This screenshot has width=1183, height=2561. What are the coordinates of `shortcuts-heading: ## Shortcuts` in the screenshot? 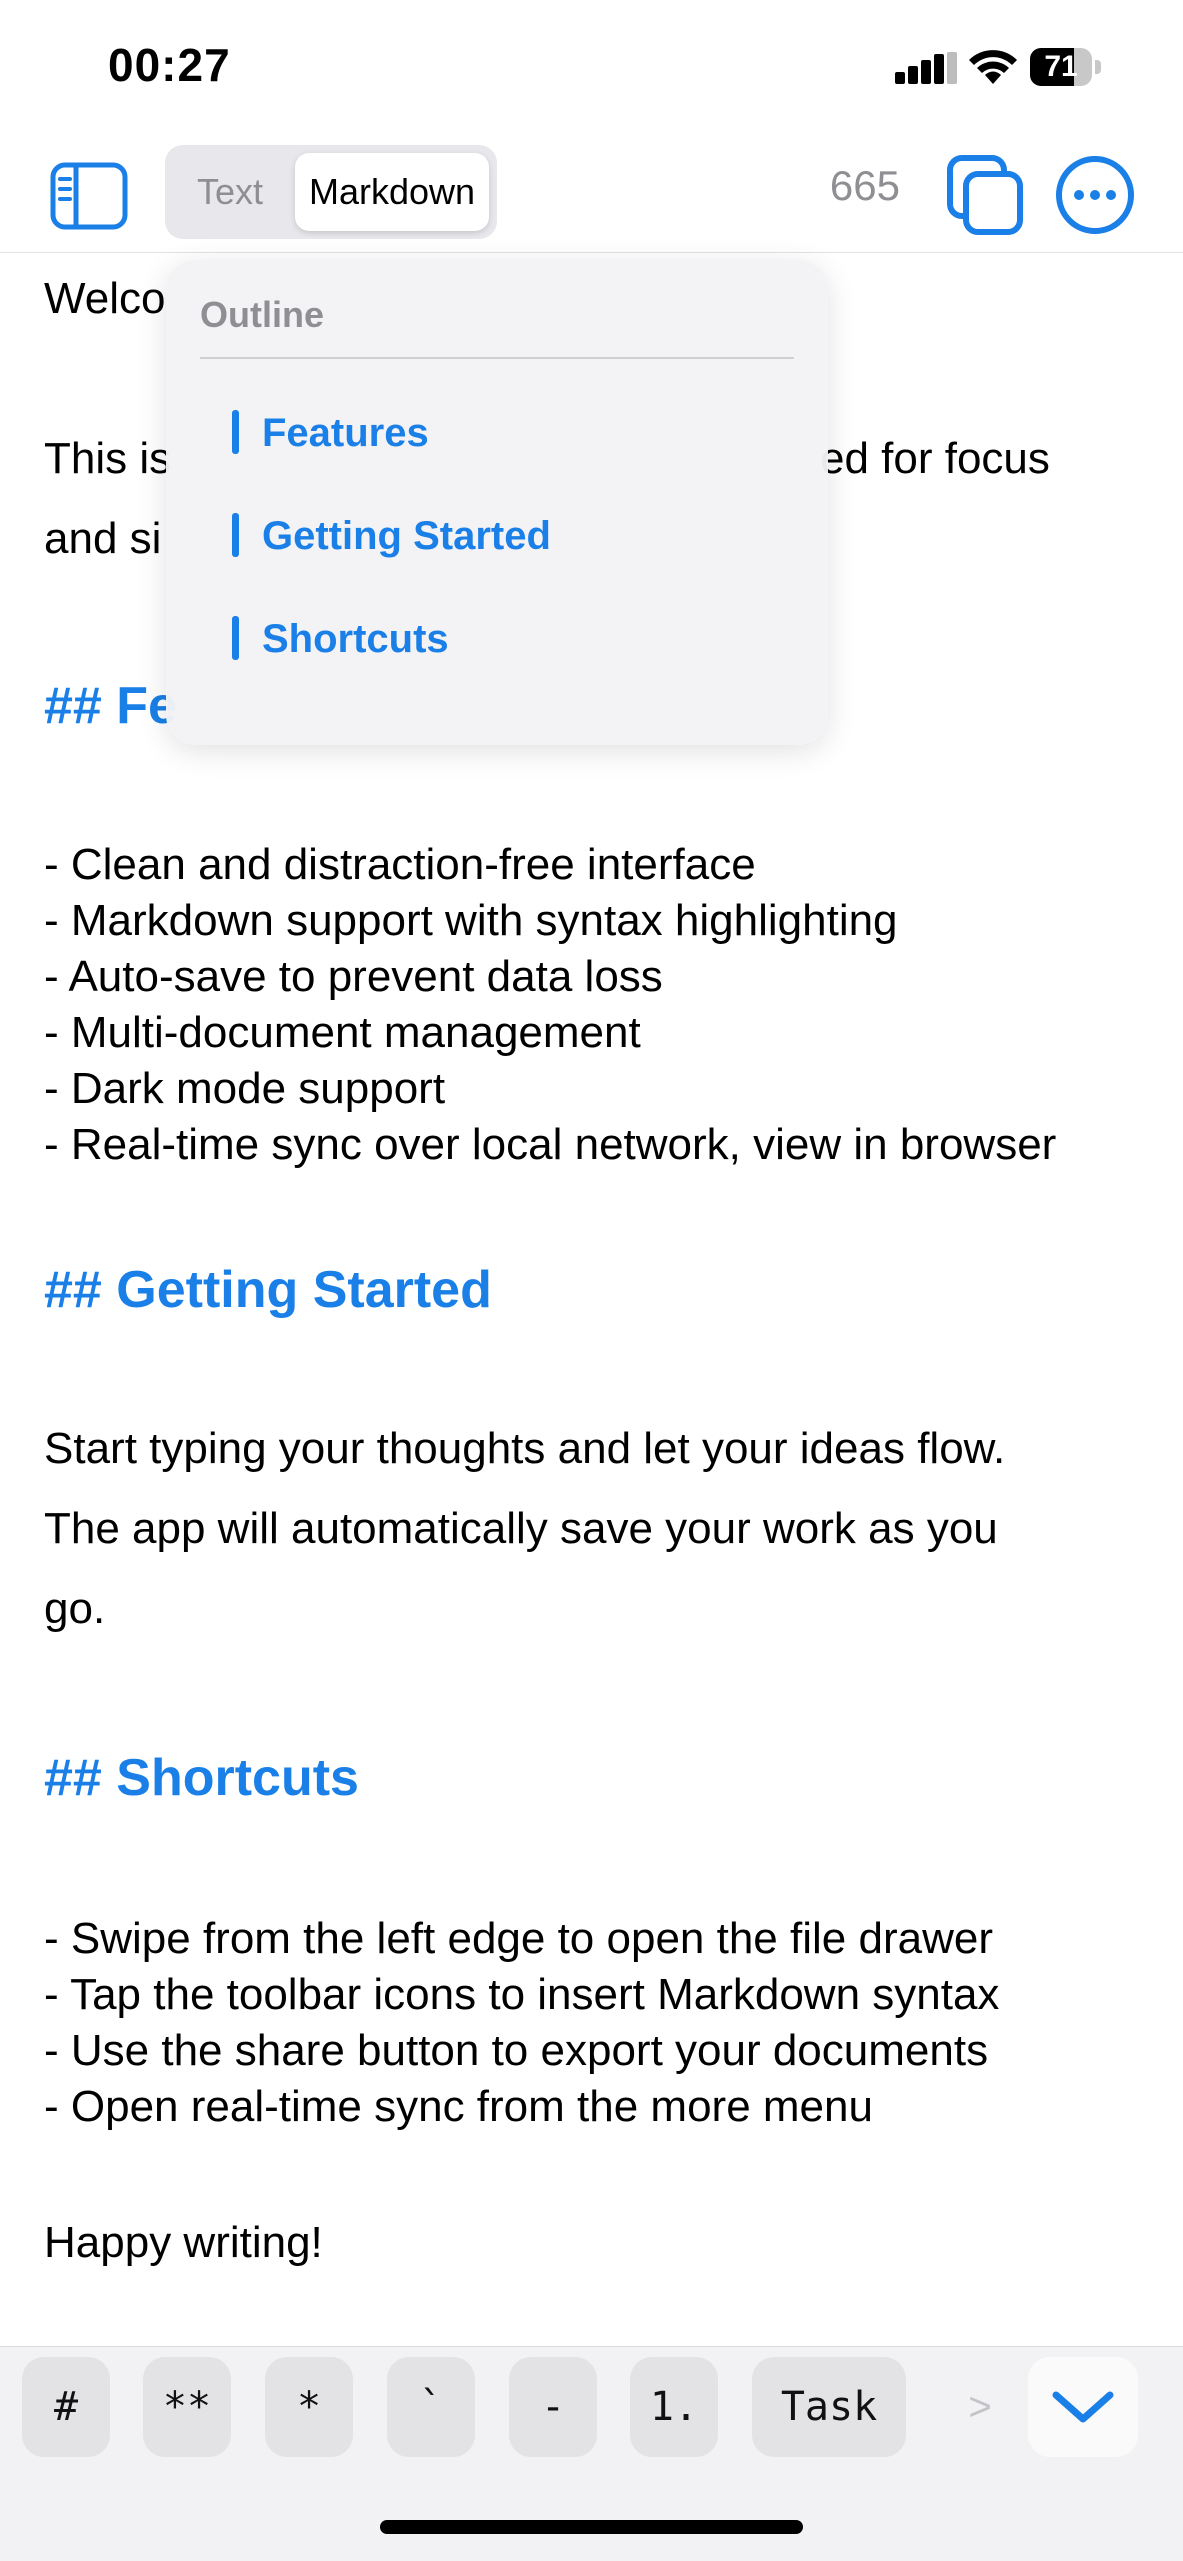 It's located at (201, 1778).